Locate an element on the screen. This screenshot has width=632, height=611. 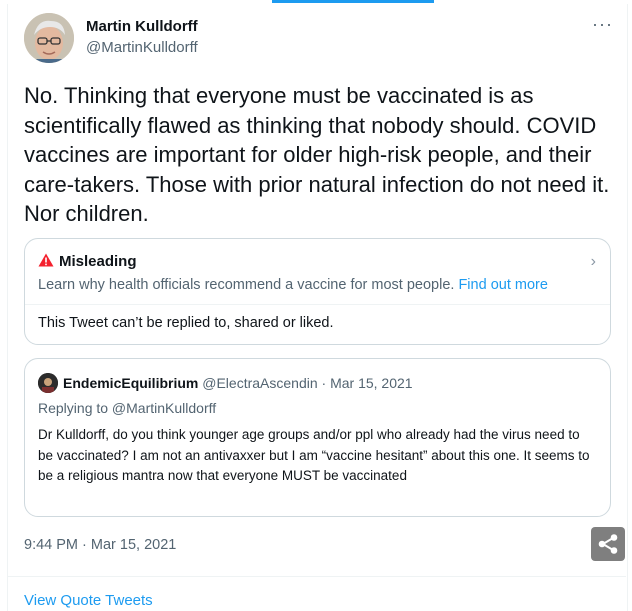
warning-icon is located at coordinates (46, 260).